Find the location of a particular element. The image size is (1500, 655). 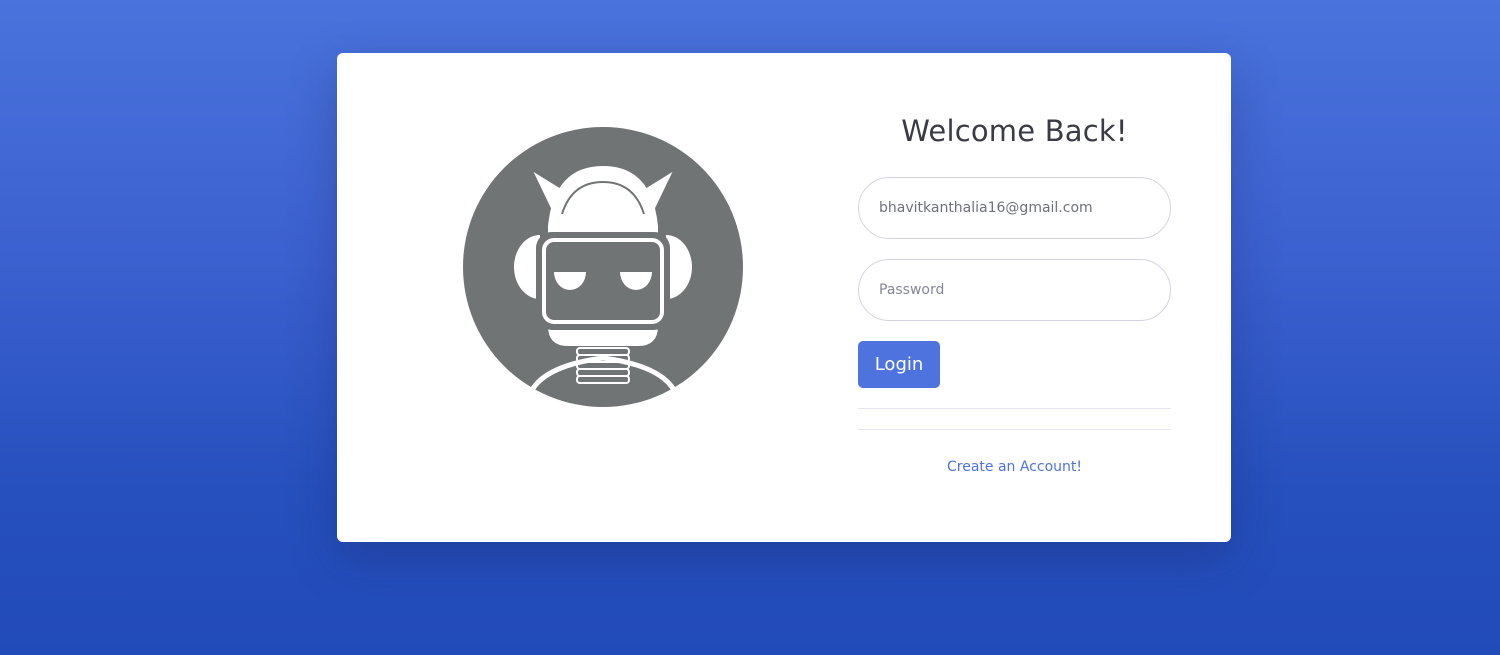

login-form: Welcome Back! Login Create an Account! is located at coordinates (1014, 264).